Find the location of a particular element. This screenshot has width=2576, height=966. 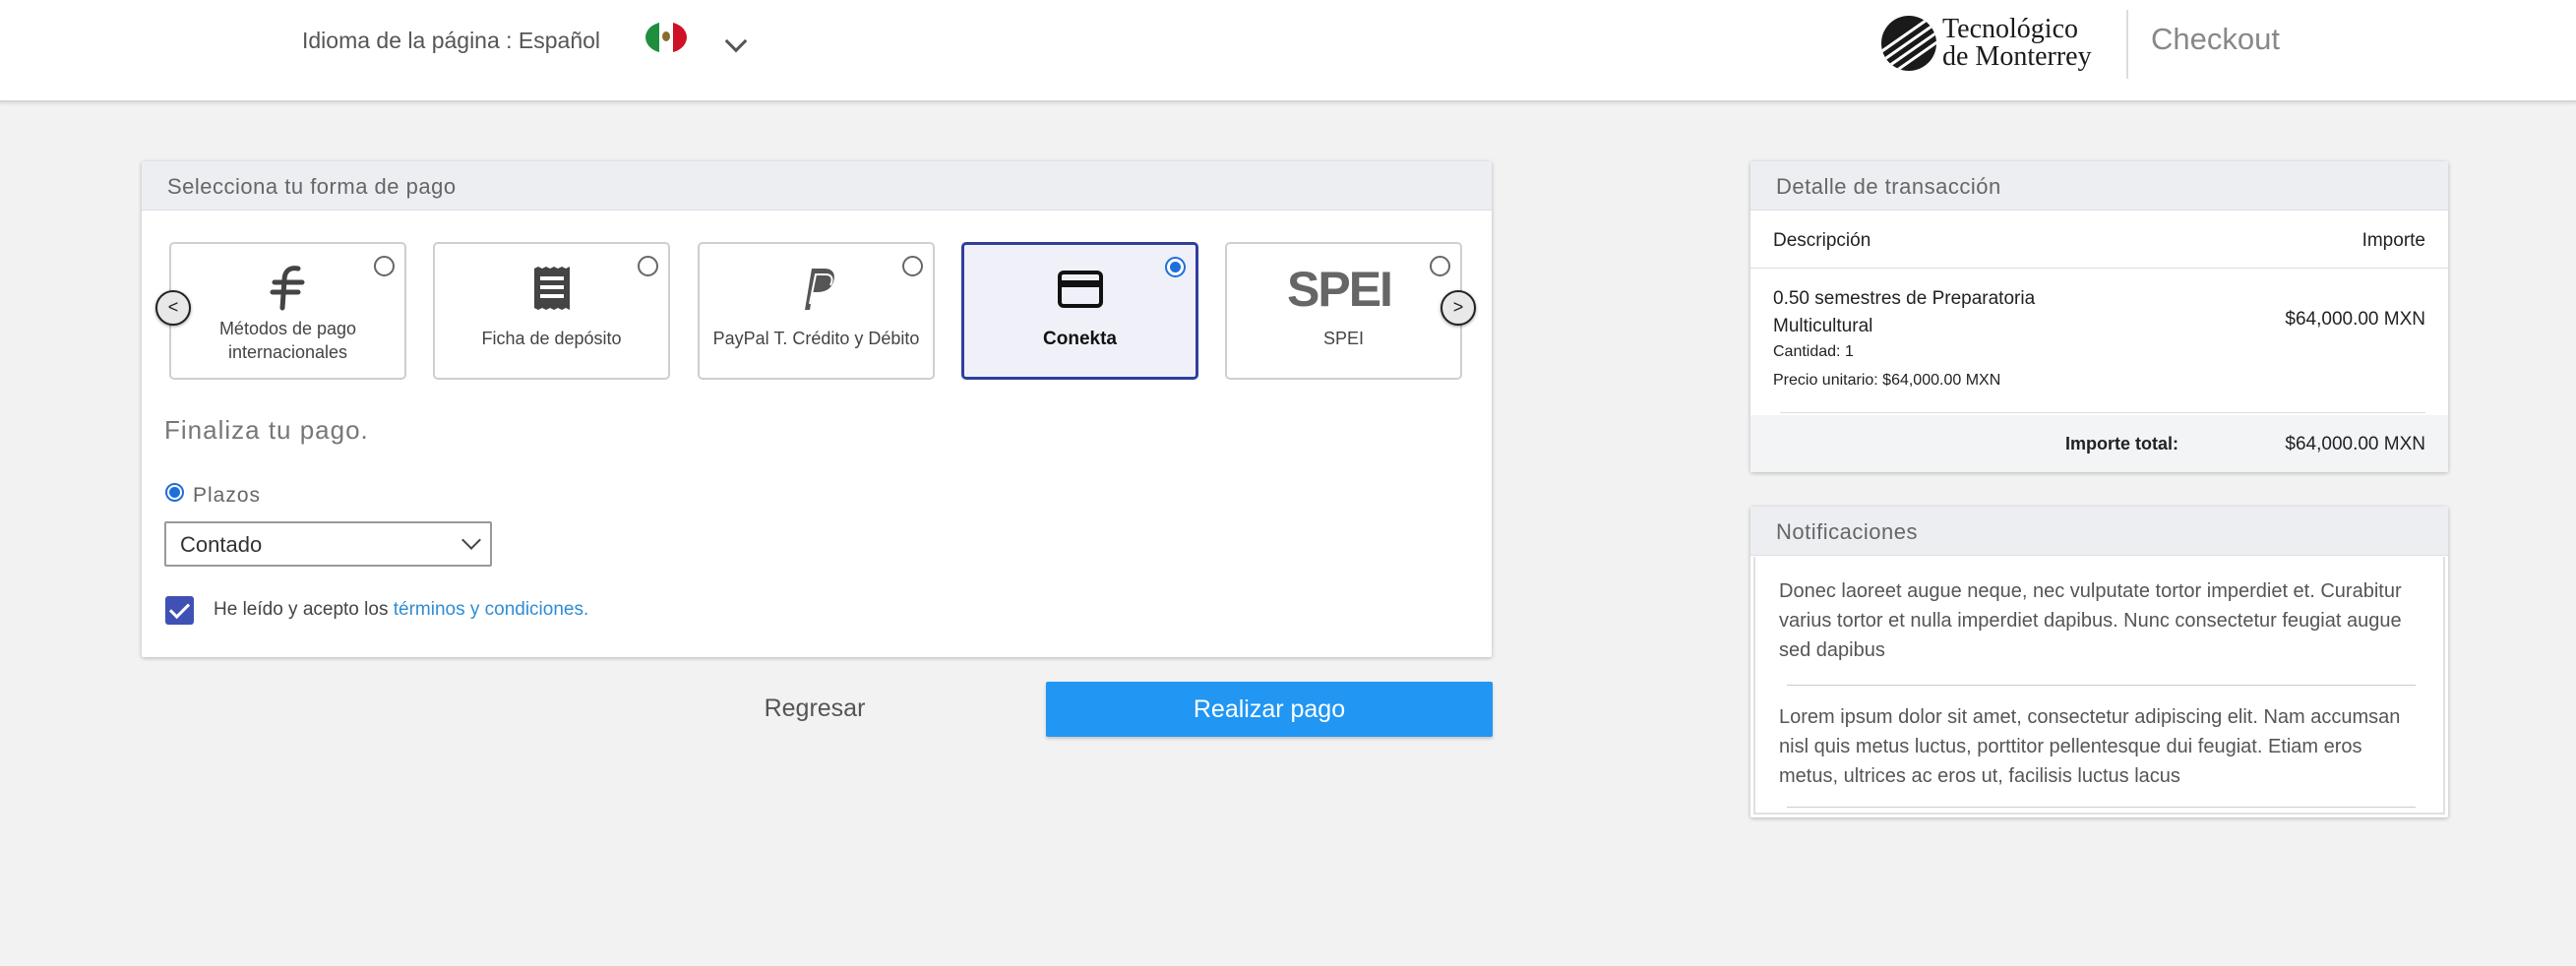

payment-option-label: Métodos de pago internacionales is located at coordinates (287, 341).